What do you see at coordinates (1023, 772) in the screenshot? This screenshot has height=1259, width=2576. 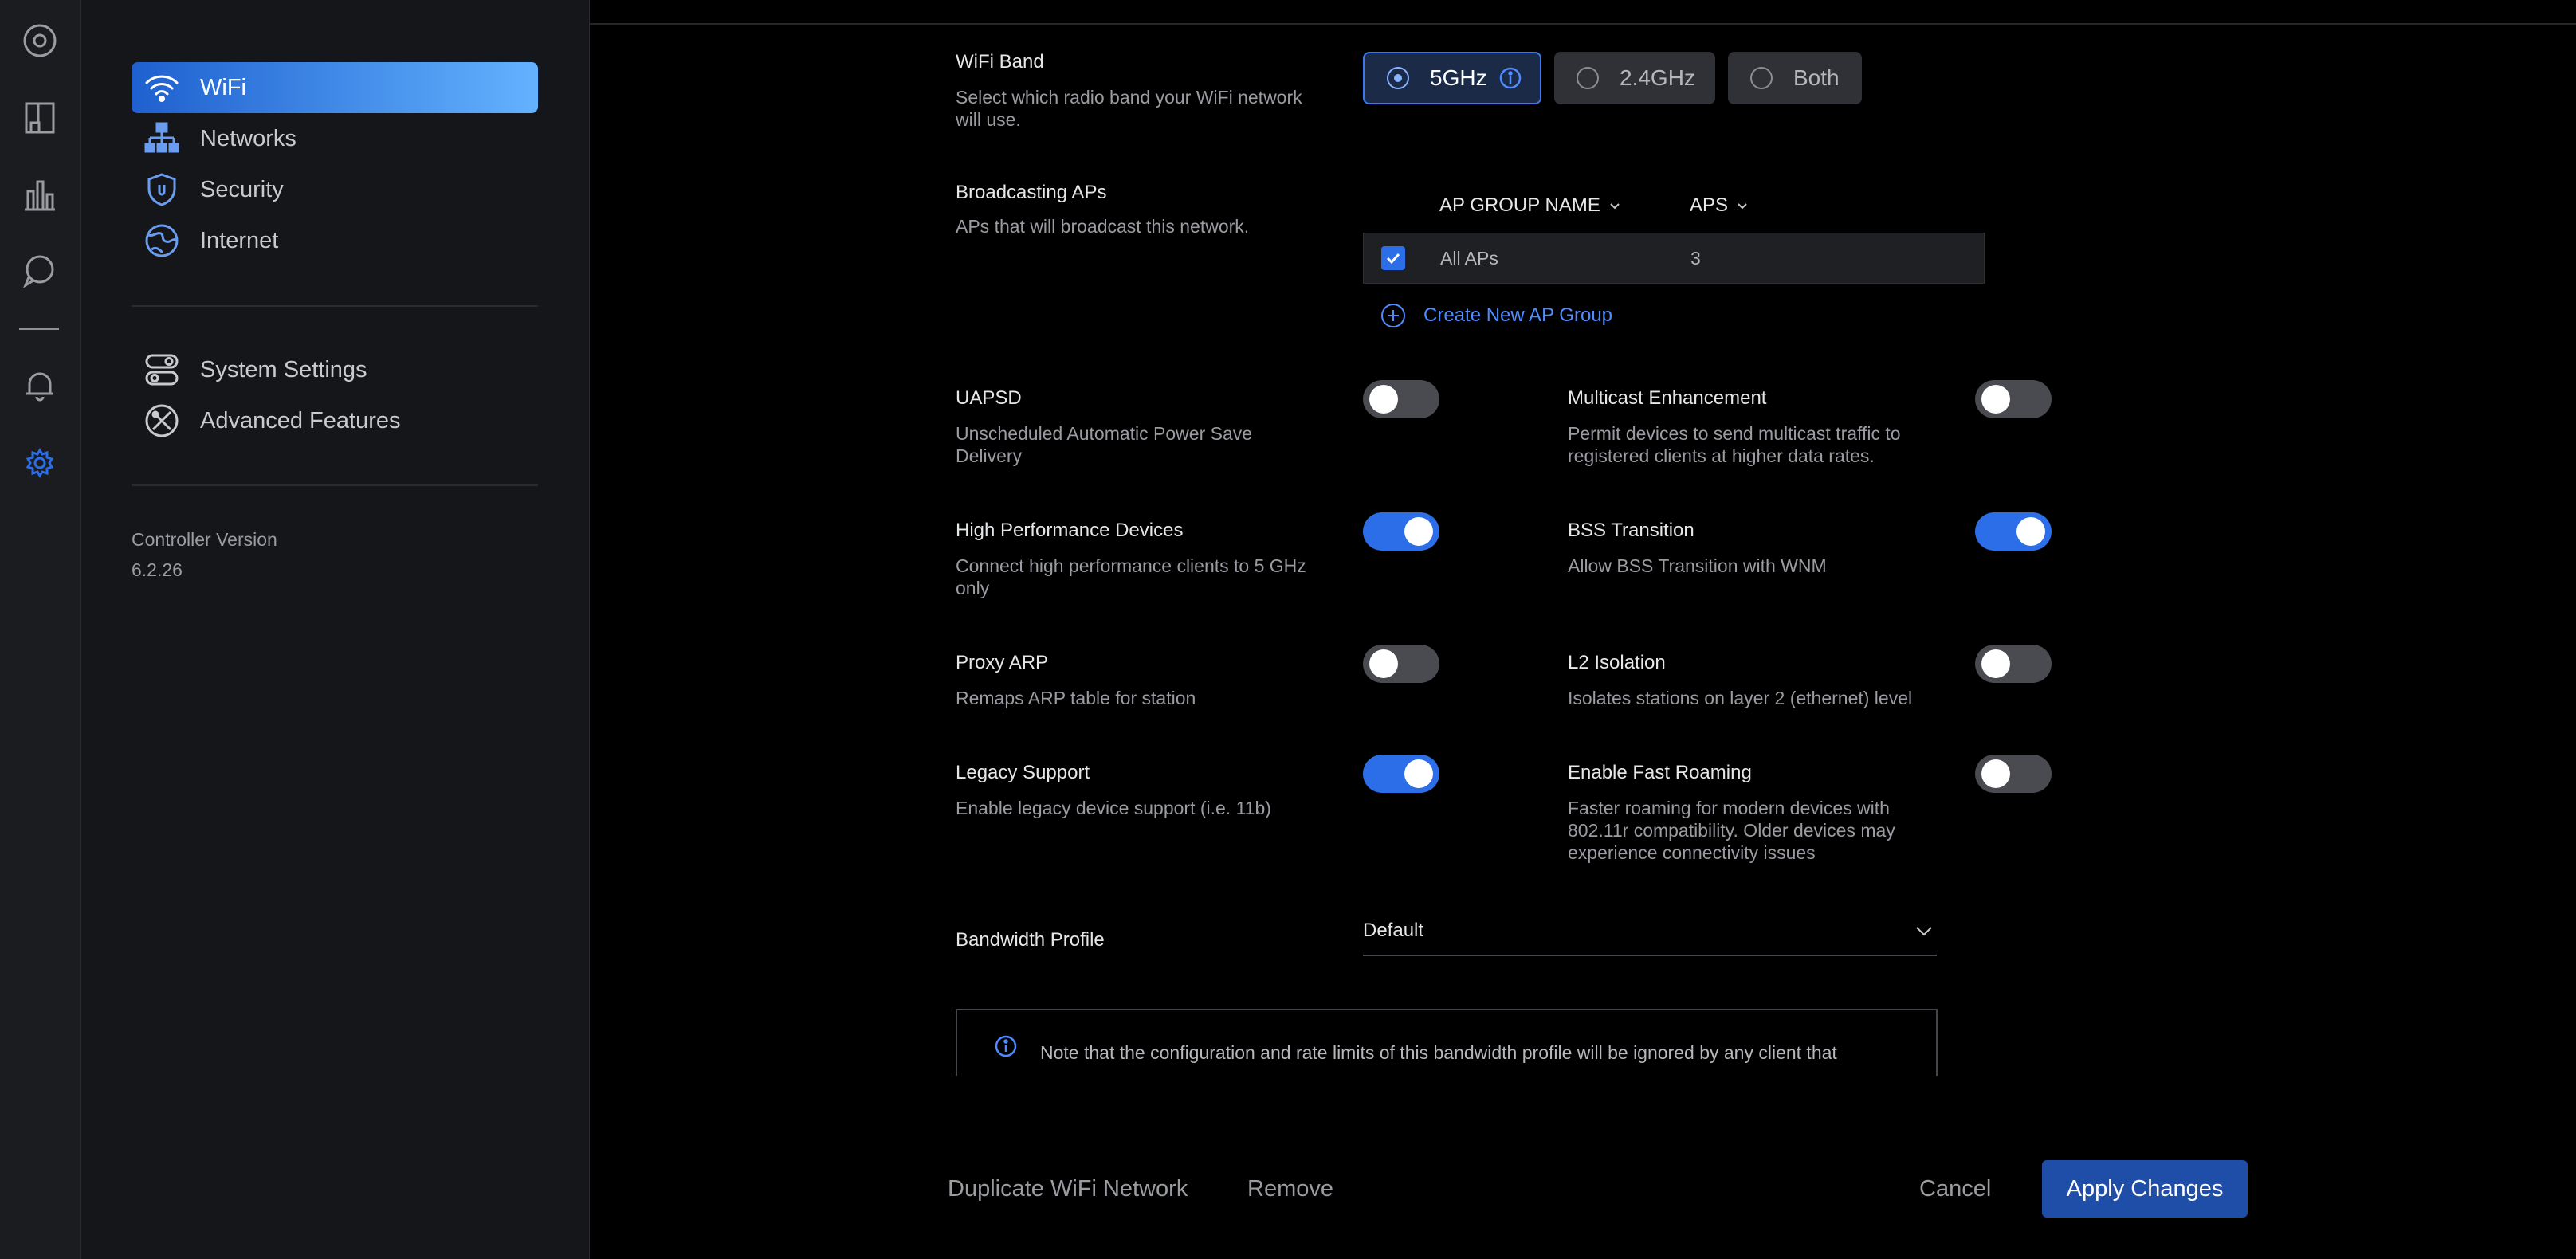 I see `legacy-support-title: Legacy Support` at bounding box center [1023, 772].